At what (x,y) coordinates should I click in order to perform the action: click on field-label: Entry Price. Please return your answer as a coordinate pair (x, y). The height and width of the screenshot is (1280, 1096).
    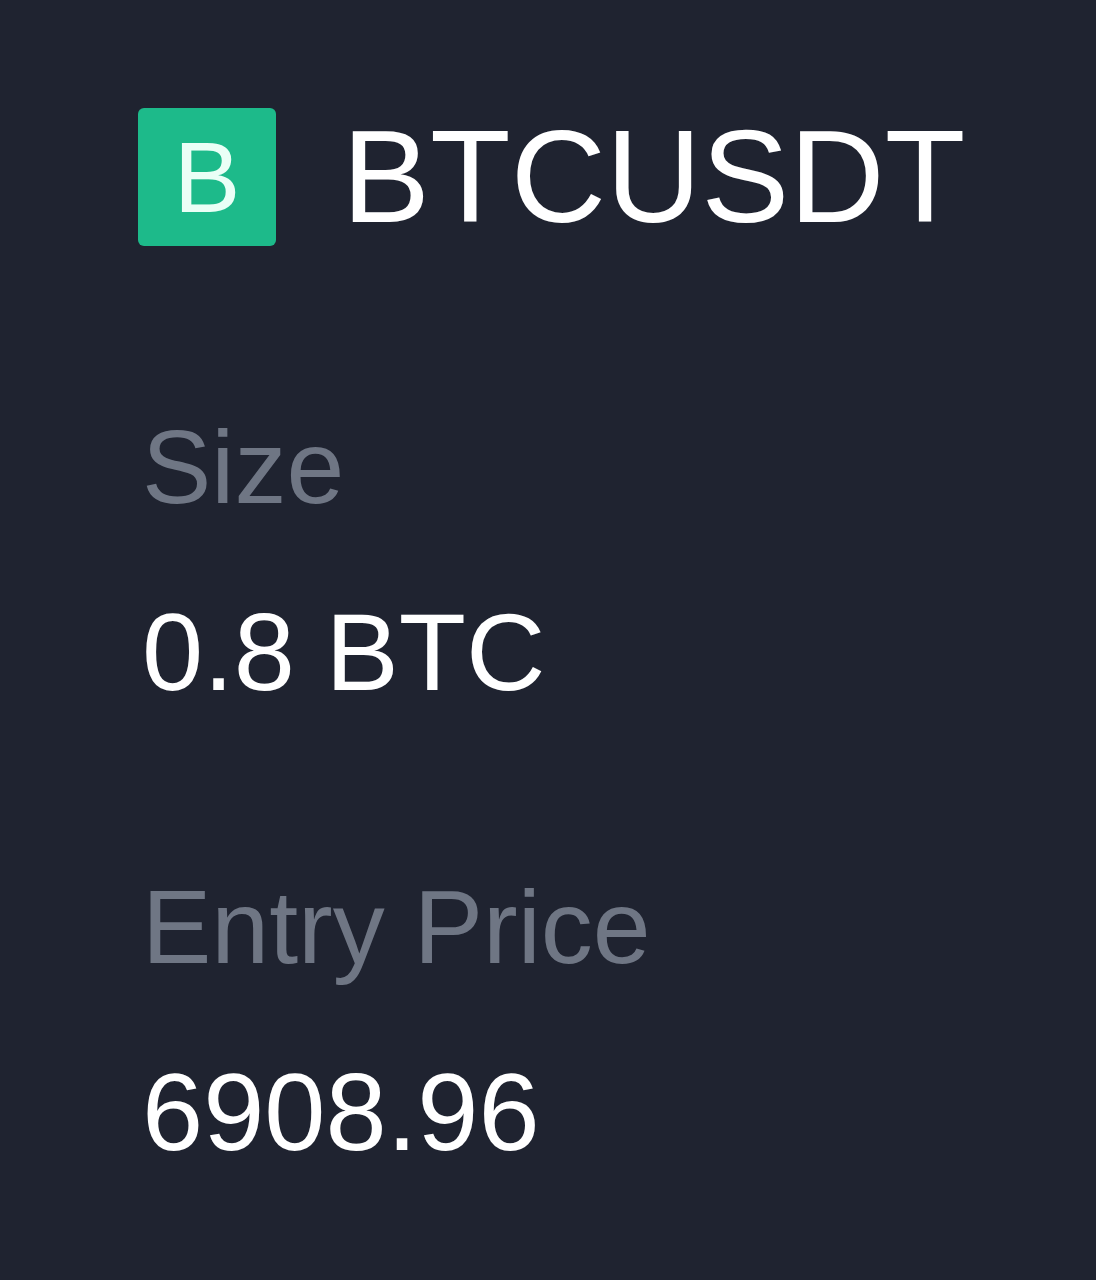
    Looking at the image, I should click on (396, 927).